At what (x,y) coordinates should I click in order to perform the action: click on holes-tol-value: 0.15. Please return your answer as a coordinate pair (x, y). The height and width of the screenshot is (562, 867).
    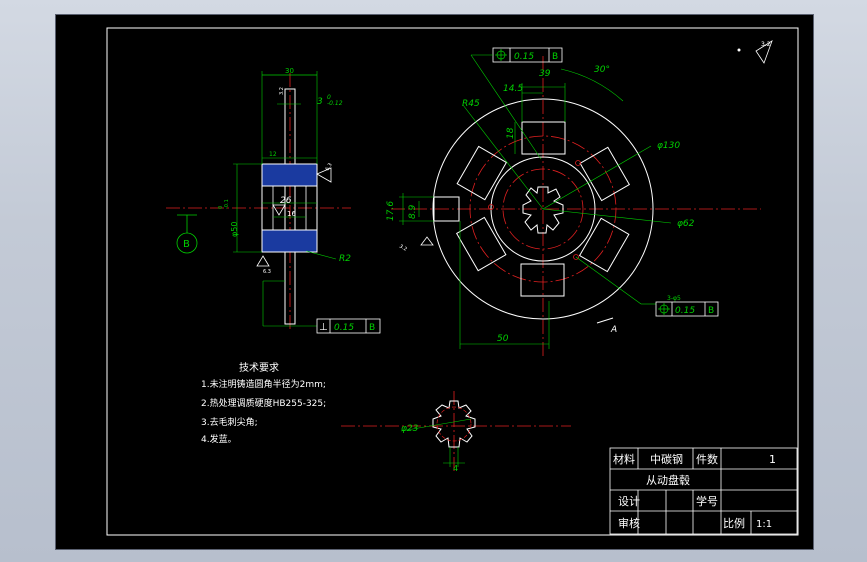
    Looking at the image, I should click on (685, 311).